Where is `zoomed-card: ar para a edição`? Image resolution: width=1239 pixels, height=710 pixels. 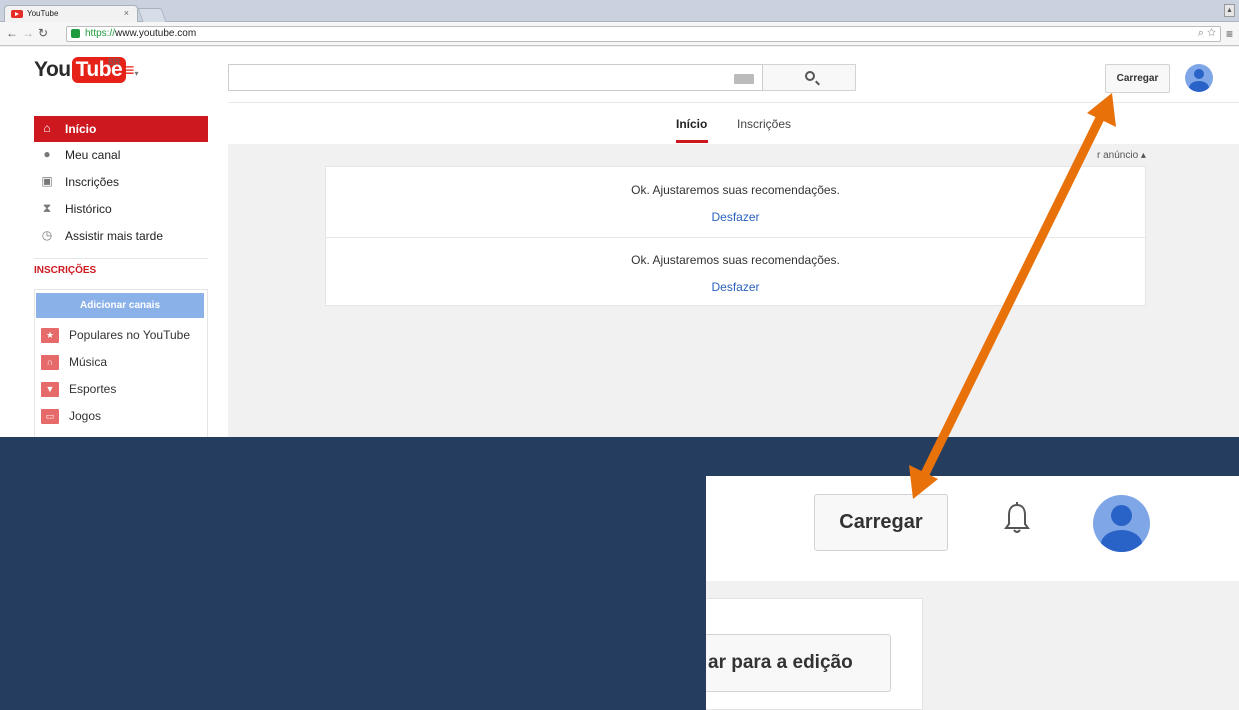
zoomed-card: ar para a edição is located at coordinates (814, 654).